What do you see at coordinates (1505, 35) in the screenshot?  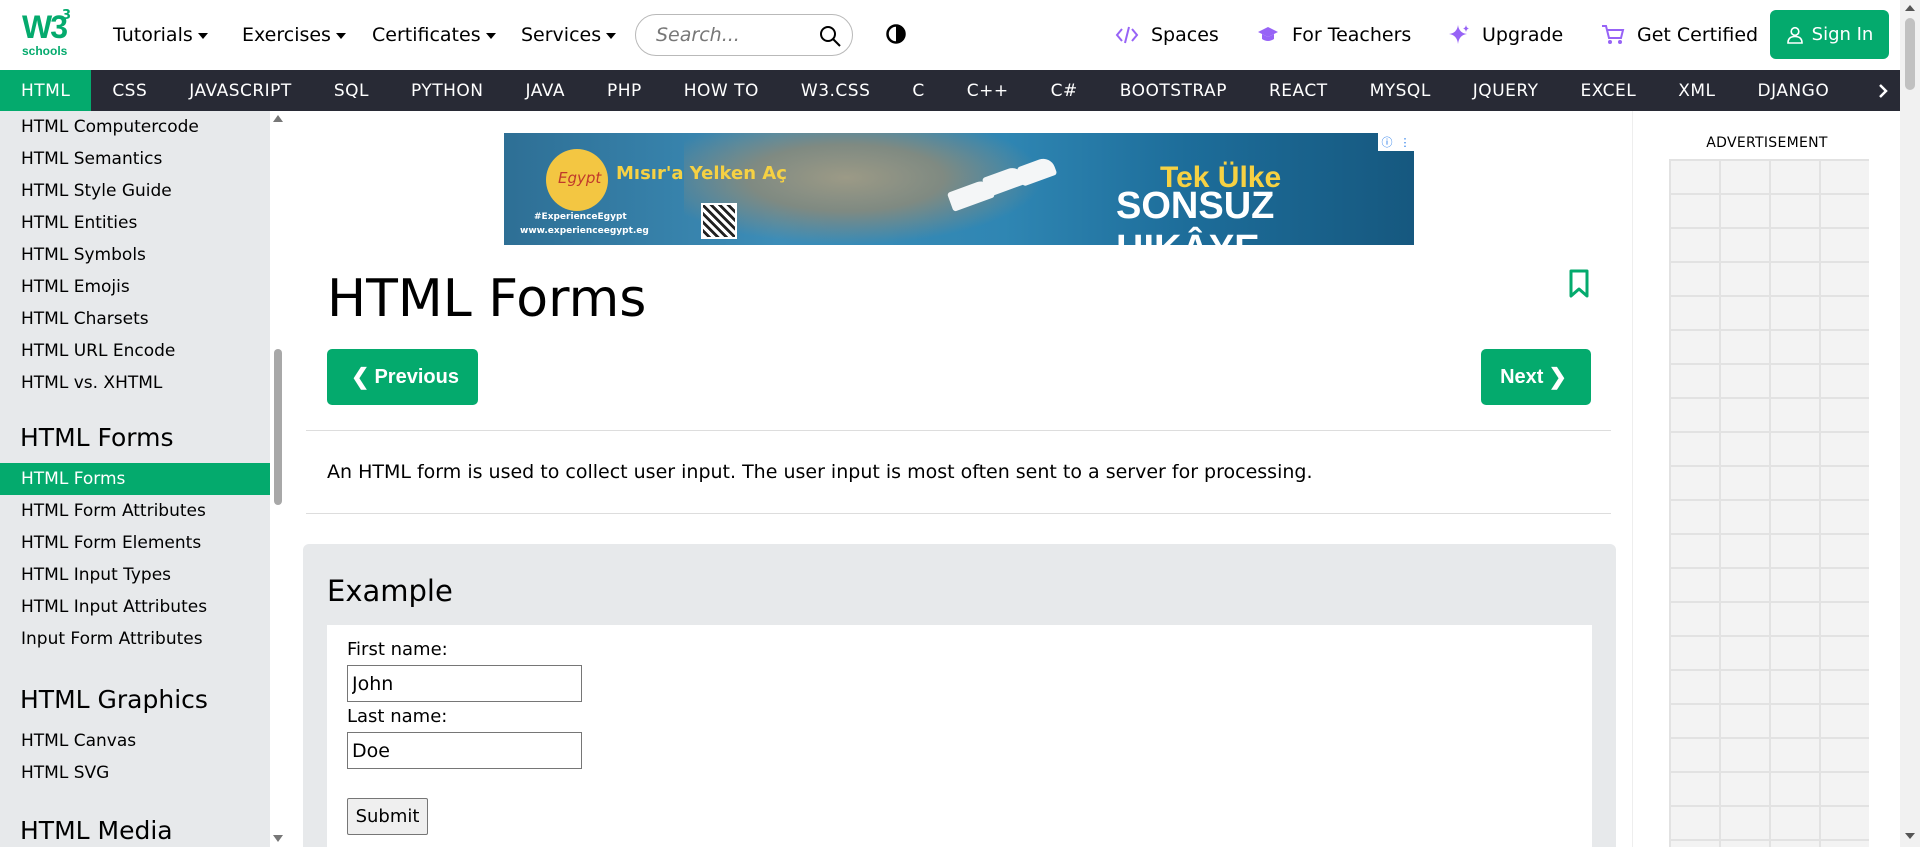 I see `upgrade-link: Upgrade` at bounding box center [1505, 35].